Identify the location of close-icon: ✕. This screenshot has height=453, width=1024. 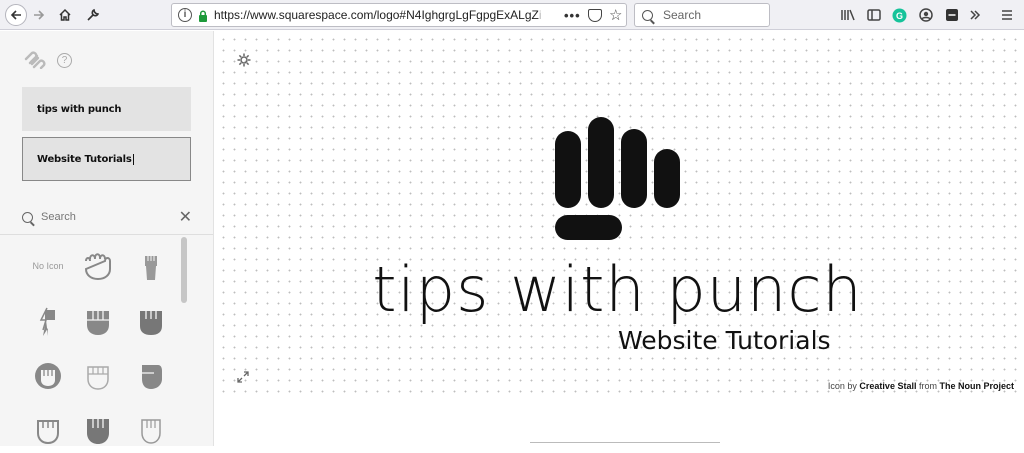
(185, 217).